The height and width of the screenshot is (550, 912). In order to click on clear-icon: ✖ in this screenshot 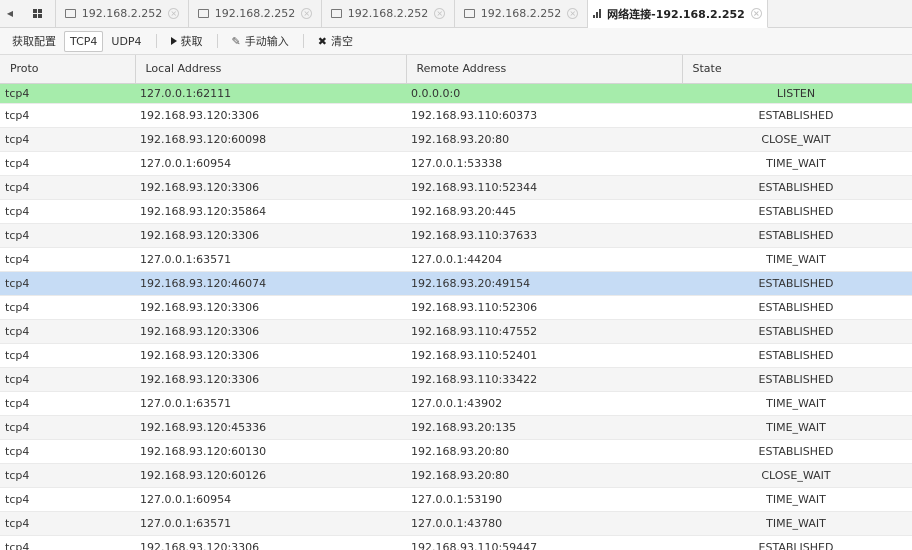, I will do `click(322, 41)`.